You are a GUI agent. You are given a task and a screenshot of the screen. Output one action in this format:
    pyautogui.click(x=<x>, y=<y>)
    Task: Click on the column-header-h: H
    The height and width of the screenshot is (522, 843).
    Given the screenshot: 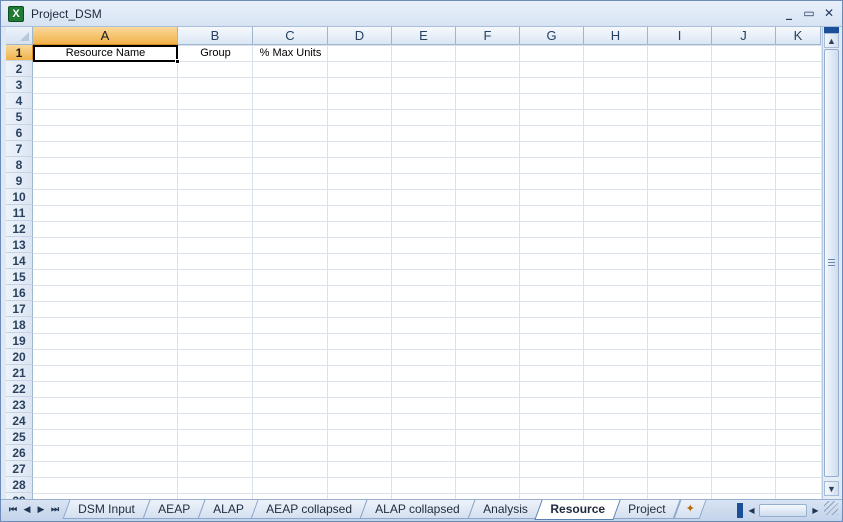 What is the action you would take?
    pyautogui.click(x=616, y=36)
    